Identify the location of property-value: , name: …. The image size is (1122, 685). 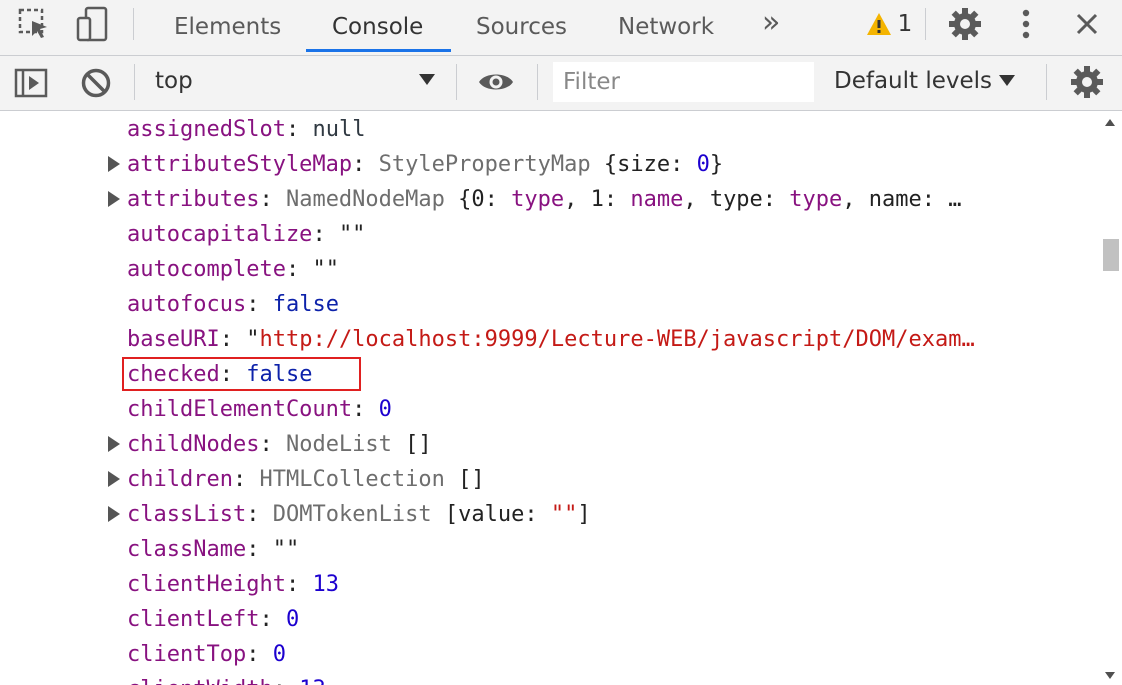
(902, 199).